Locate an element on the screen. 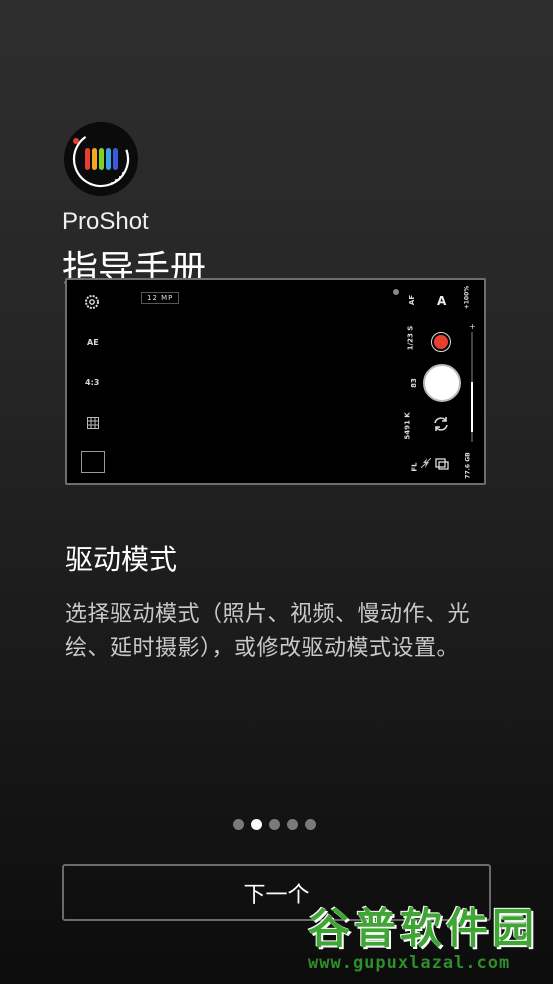 This screenshot has height=984, width=553. white-balance-label: 5491 K is located at coordinates (407, 426).